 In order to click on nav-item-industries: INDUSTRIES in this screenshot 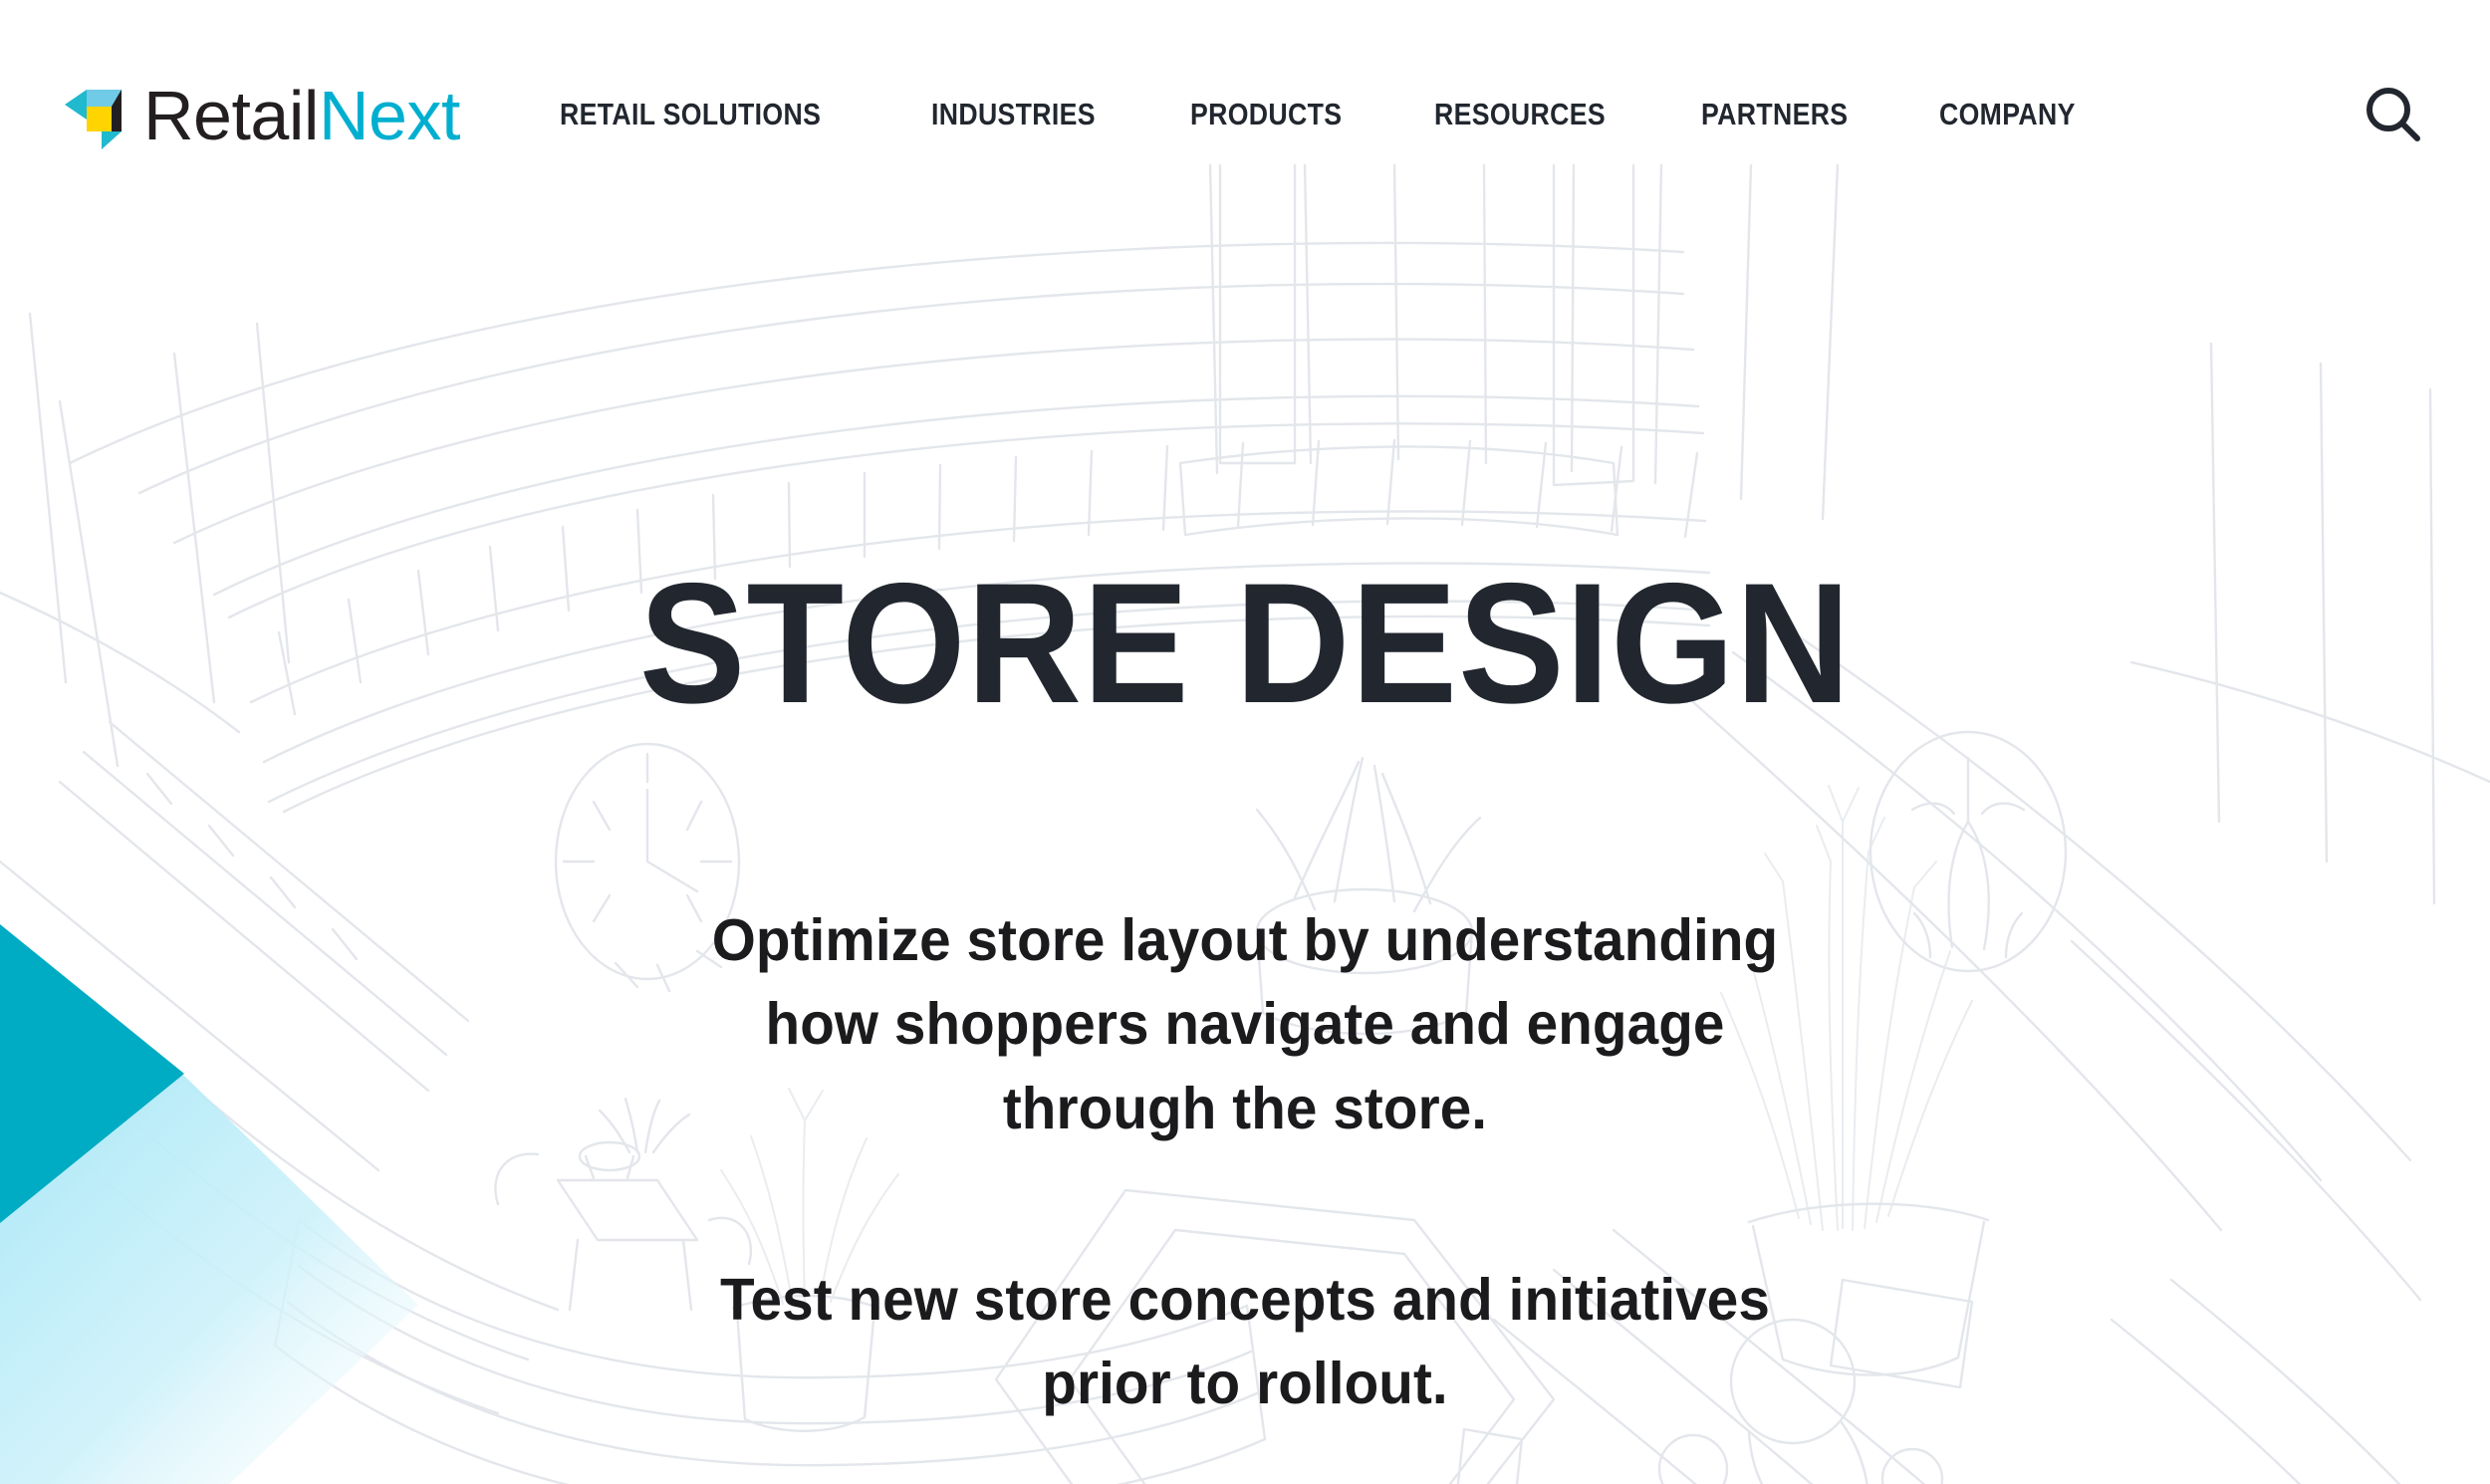, I will do `click(1013, 114)`.